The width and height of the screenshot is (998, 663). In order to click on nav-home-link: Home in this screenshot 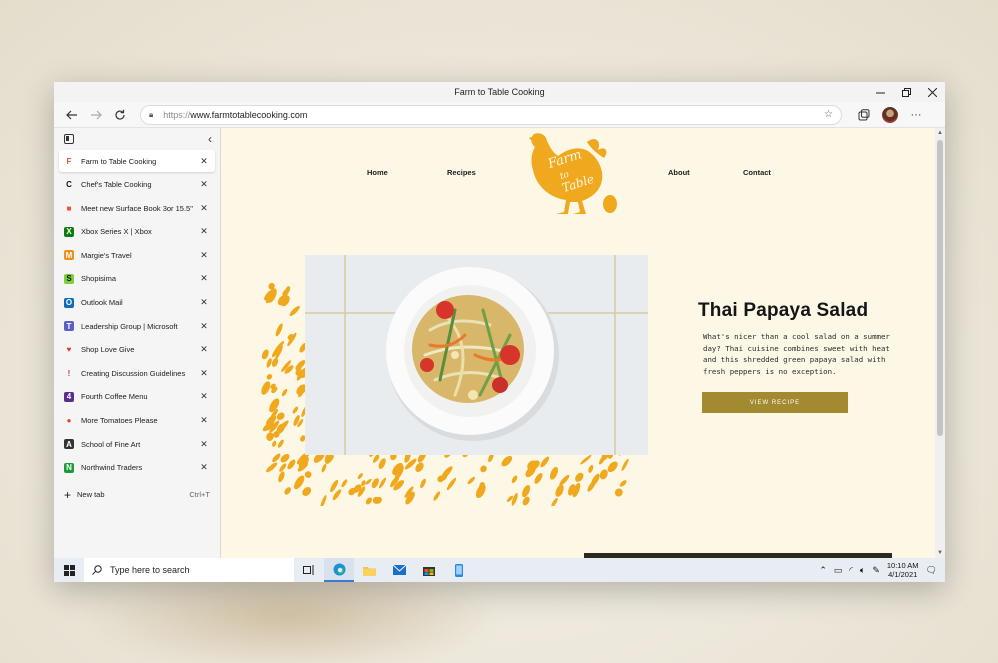, I will do `click(377, 172)`.